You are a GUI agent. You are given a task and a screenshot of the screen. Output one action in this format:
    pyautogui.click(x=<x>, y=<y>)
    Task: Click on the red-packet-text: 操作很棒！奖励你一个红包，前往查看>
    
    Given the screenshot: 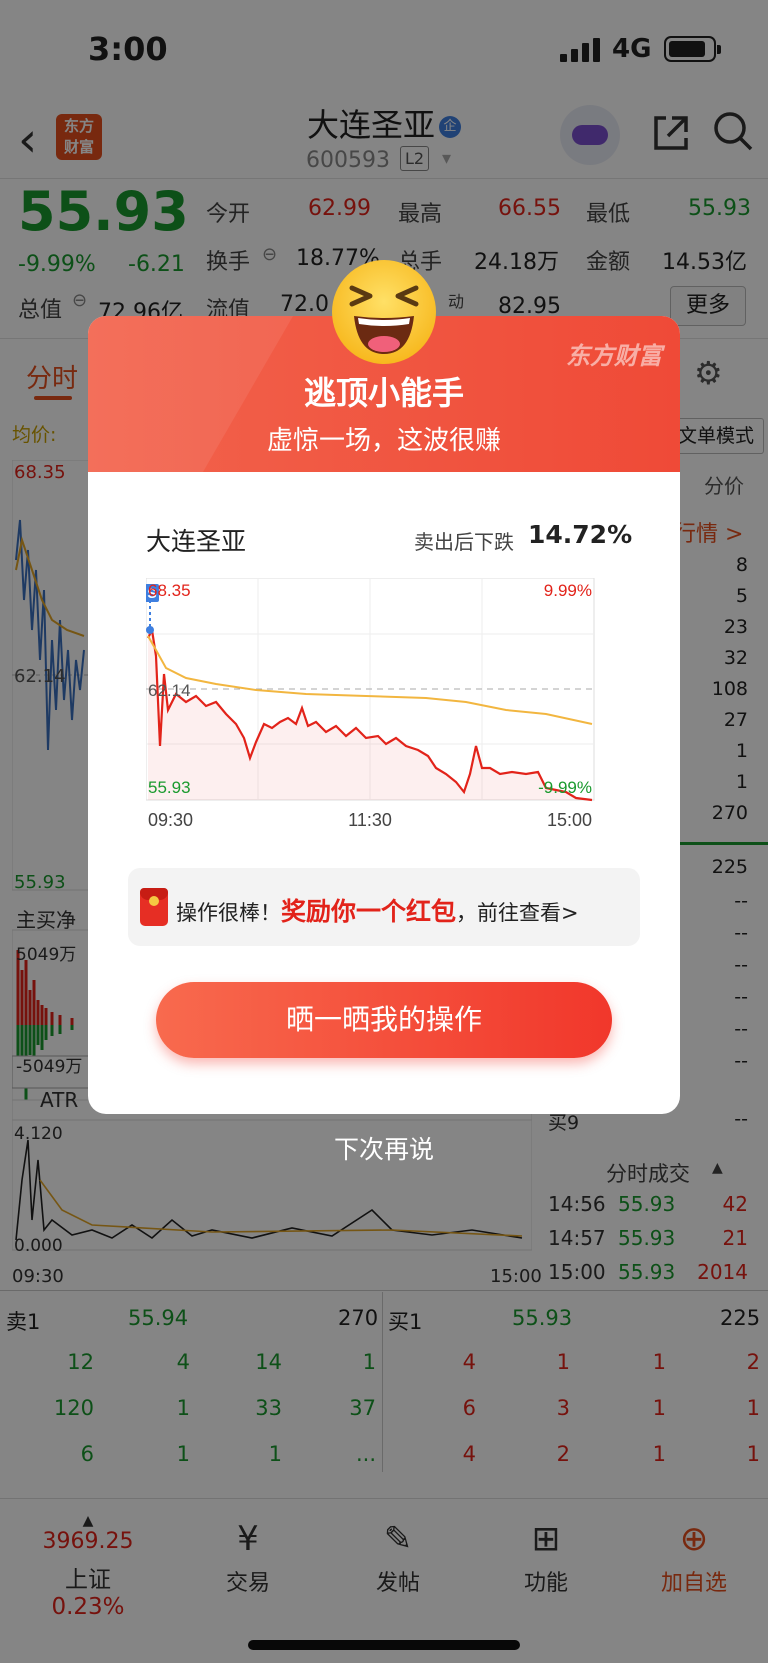 What is the action you would take?
    pyautogui.click(x=377, y=910)
    